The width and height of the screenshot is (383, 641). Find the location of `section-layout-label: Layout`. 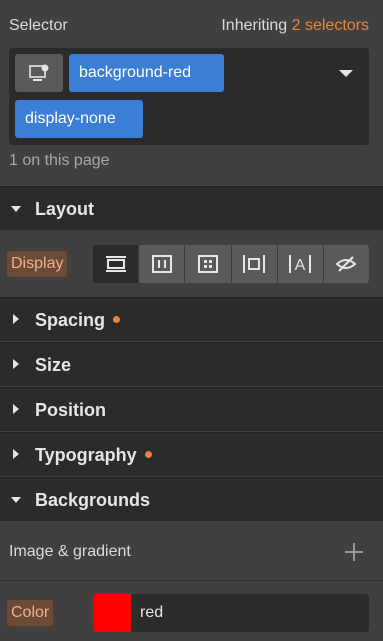

section-layout-label: Layout is located at coordinates (65, 209).